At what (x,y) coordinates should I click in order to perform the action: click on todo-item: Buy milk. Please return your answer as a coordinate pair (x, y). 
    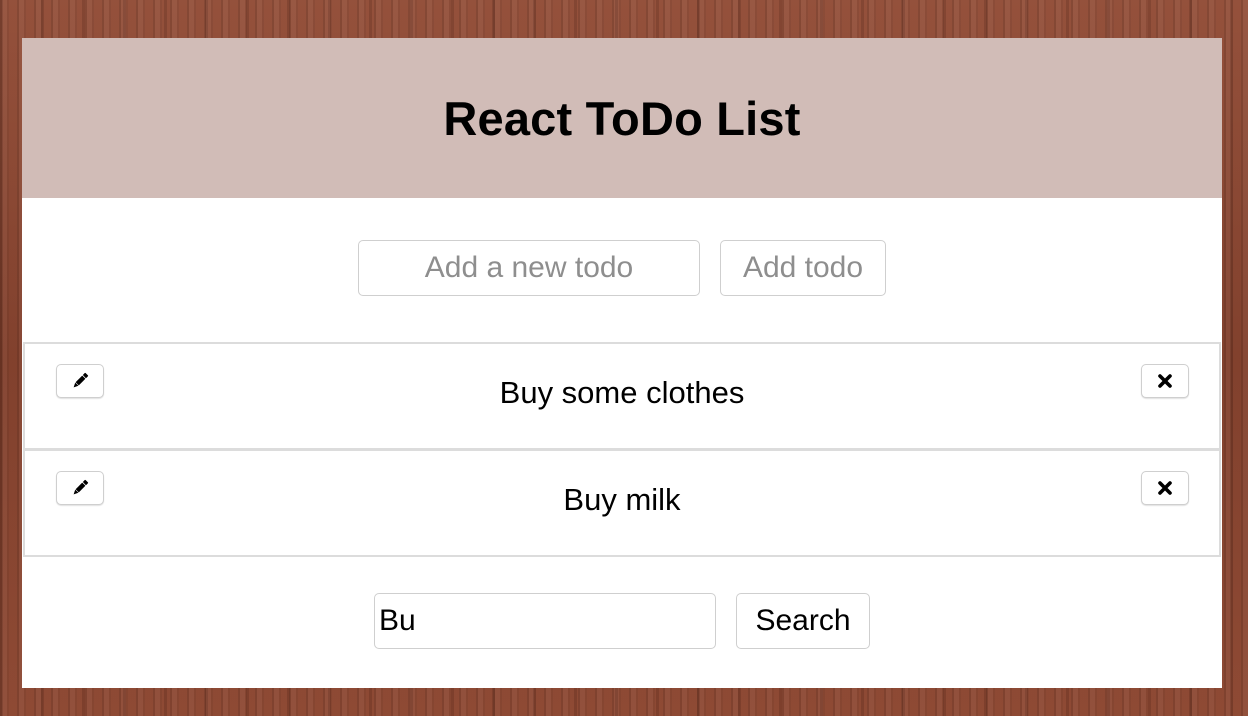
    Looking at the image, I should click on (622, 503).